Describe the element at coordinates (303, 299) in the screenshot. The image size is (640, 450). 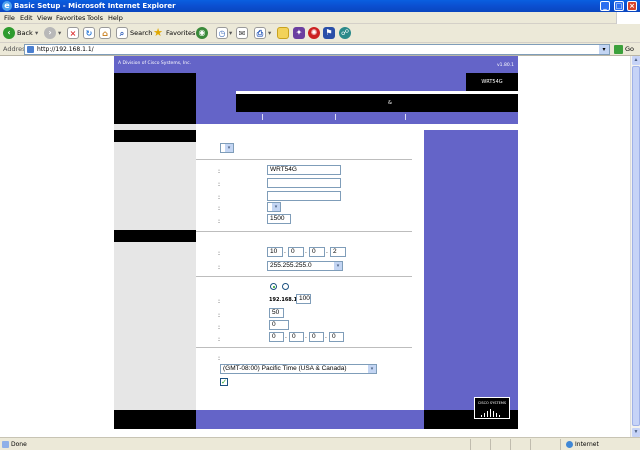
I see `dhcp-start-address-input: 100` at that location.